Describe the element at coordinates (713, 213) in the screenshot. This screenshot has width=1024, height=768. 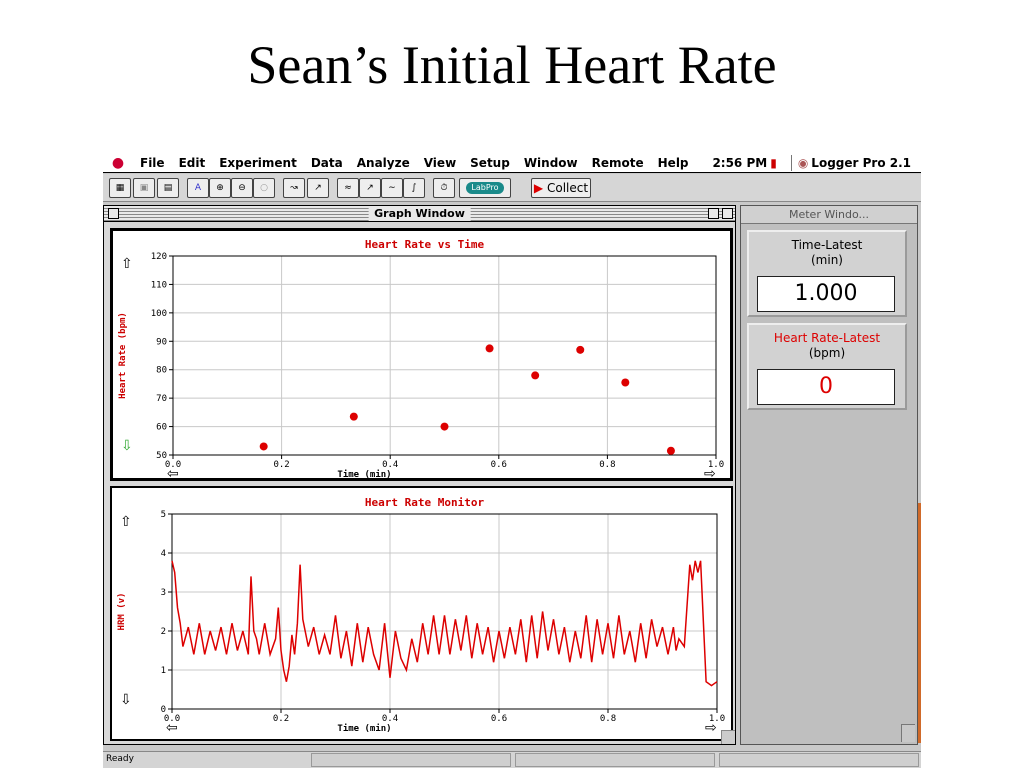
I see `zoom-box-icon` at that location.